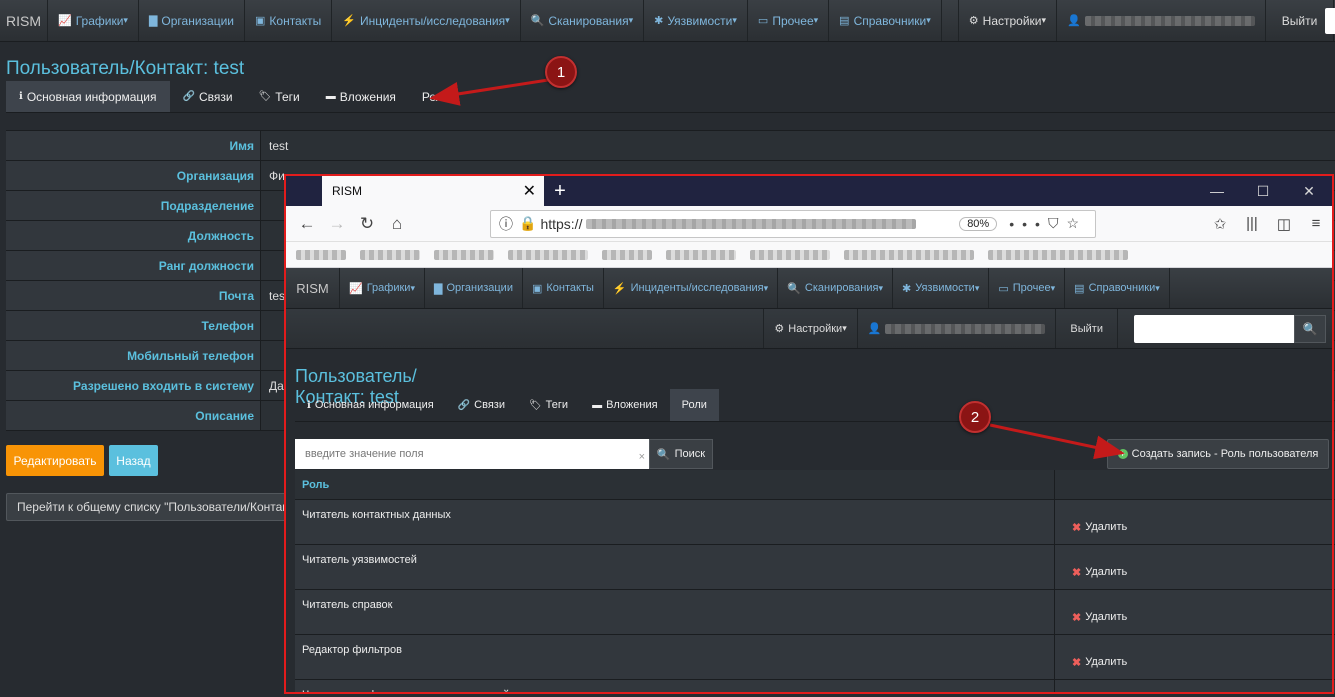 The height and width of the screenshot is (697, 1335). Describe the element at coordinates (436, 96) in the screenshot. I see `tab-roles: Роли` at that location.